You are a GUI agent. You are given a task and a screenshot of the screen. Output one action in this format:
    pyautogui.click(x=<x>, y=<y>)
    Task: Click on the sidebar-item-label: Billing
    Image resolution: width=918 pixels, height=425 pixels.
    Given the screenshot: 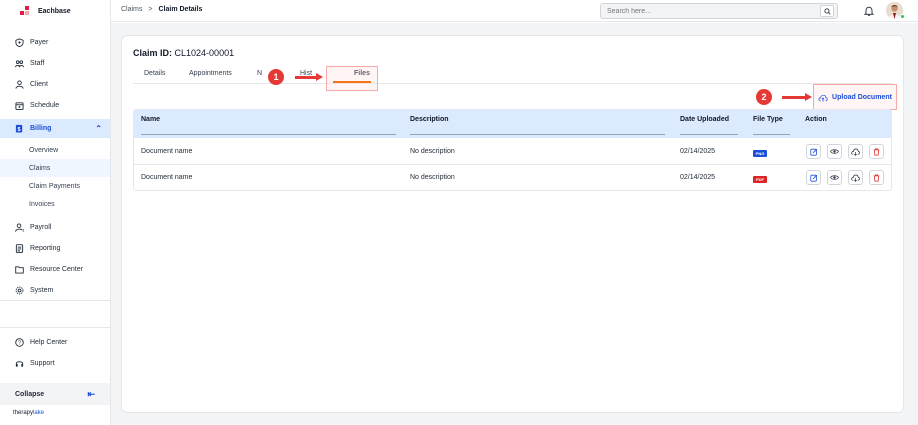 What is the action you would take?
    pyautogui.click(x=41, y=128)
    